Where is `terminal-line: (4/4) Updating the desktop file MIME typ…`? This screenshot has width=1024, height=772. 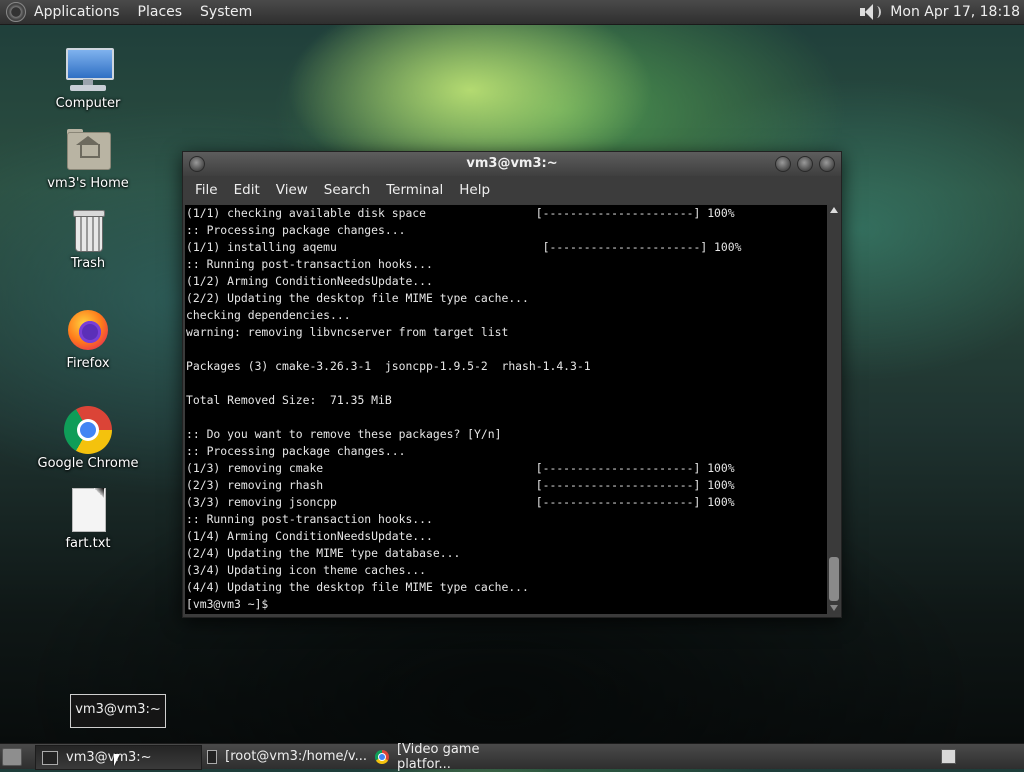 terminal-line: (4/4) Updating the desktop file MIME typ… is located at coordinates (357, 587).